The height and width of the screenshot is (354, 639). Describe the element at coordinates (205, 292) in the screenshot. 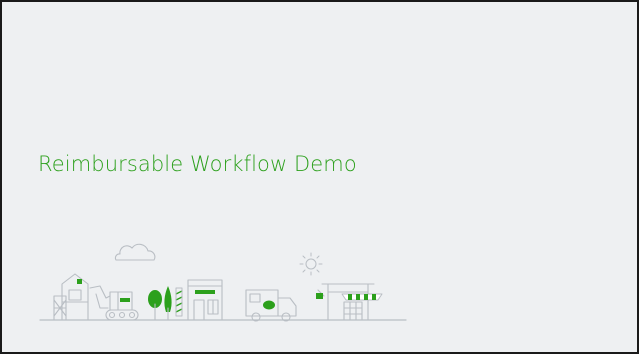

I see `storefront-sign` at that location.